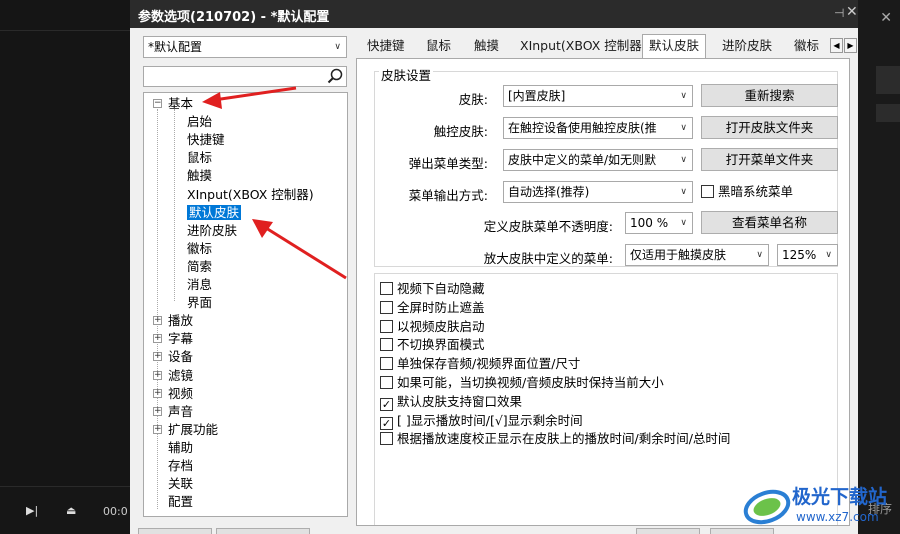 The height and width of the screenshot is (534, 900). I want to click on tree-item-label: 徽标, so click(200, 248).